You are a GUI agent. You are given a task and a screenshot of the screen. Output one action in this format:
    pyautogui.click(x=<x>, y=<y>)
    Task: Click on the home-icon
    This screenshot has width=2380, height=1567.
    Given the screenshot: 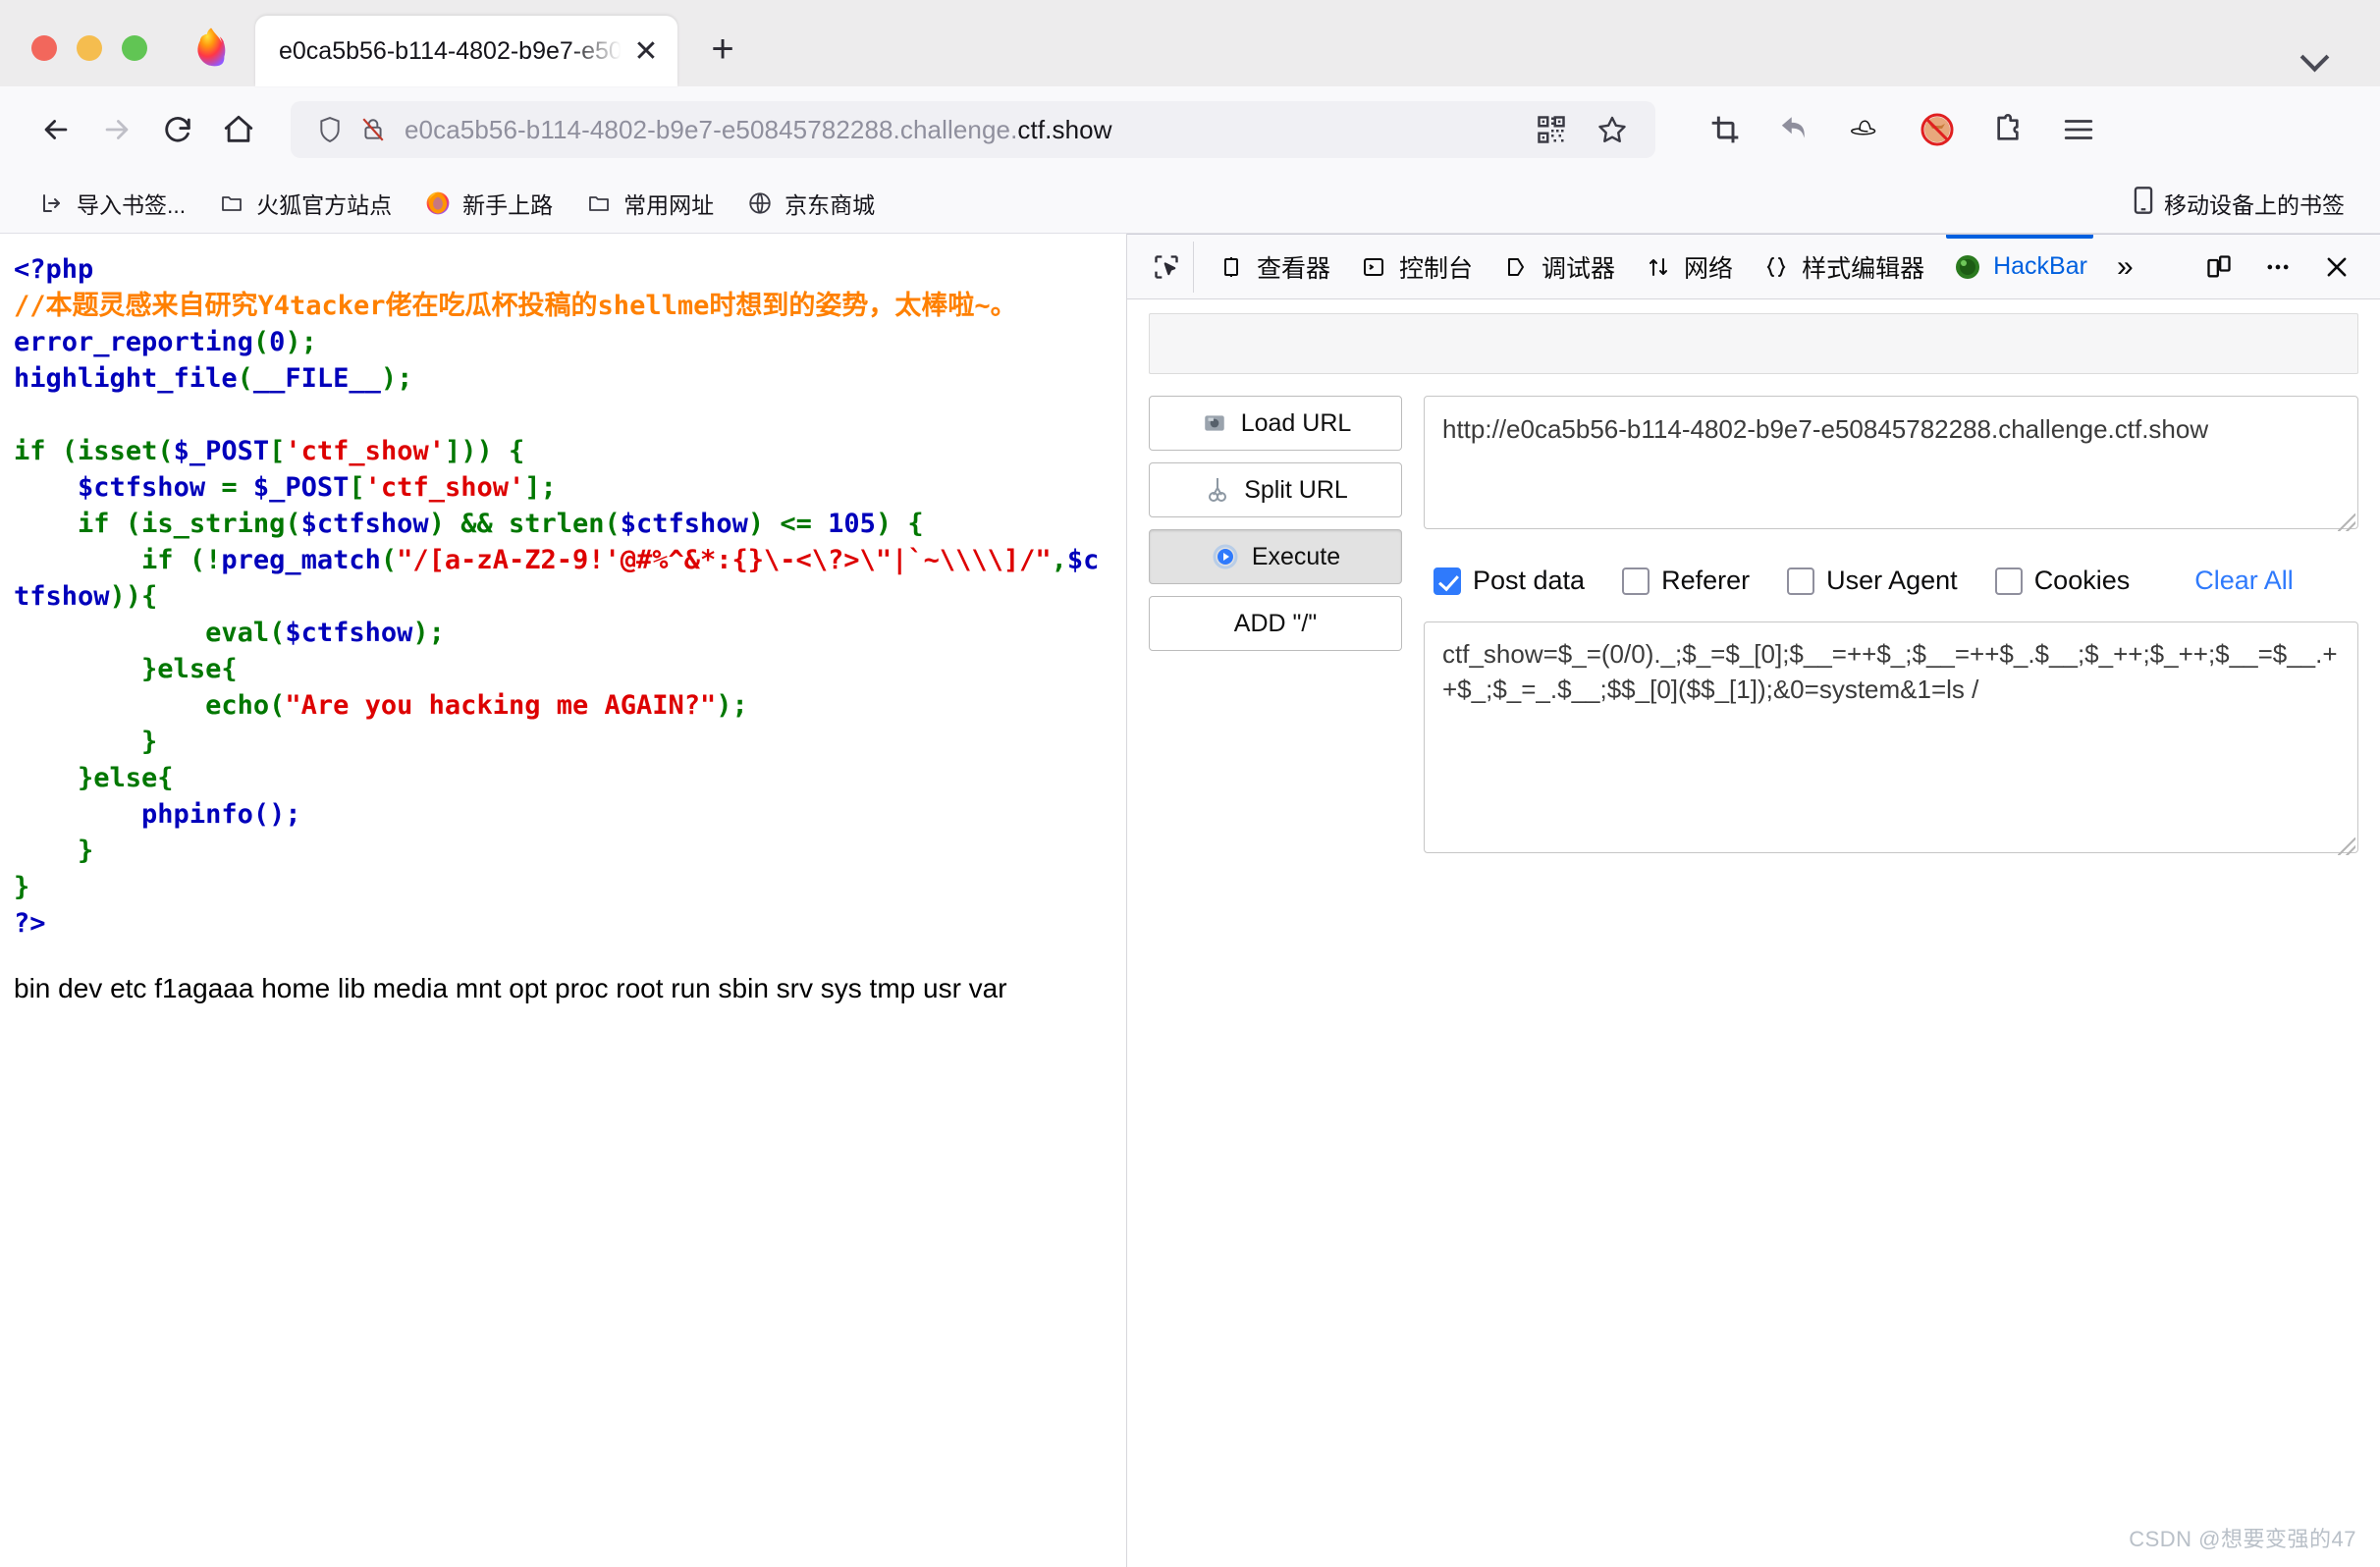 What is the action you would take?
    pyautogui.click(x=238, y=128)
    